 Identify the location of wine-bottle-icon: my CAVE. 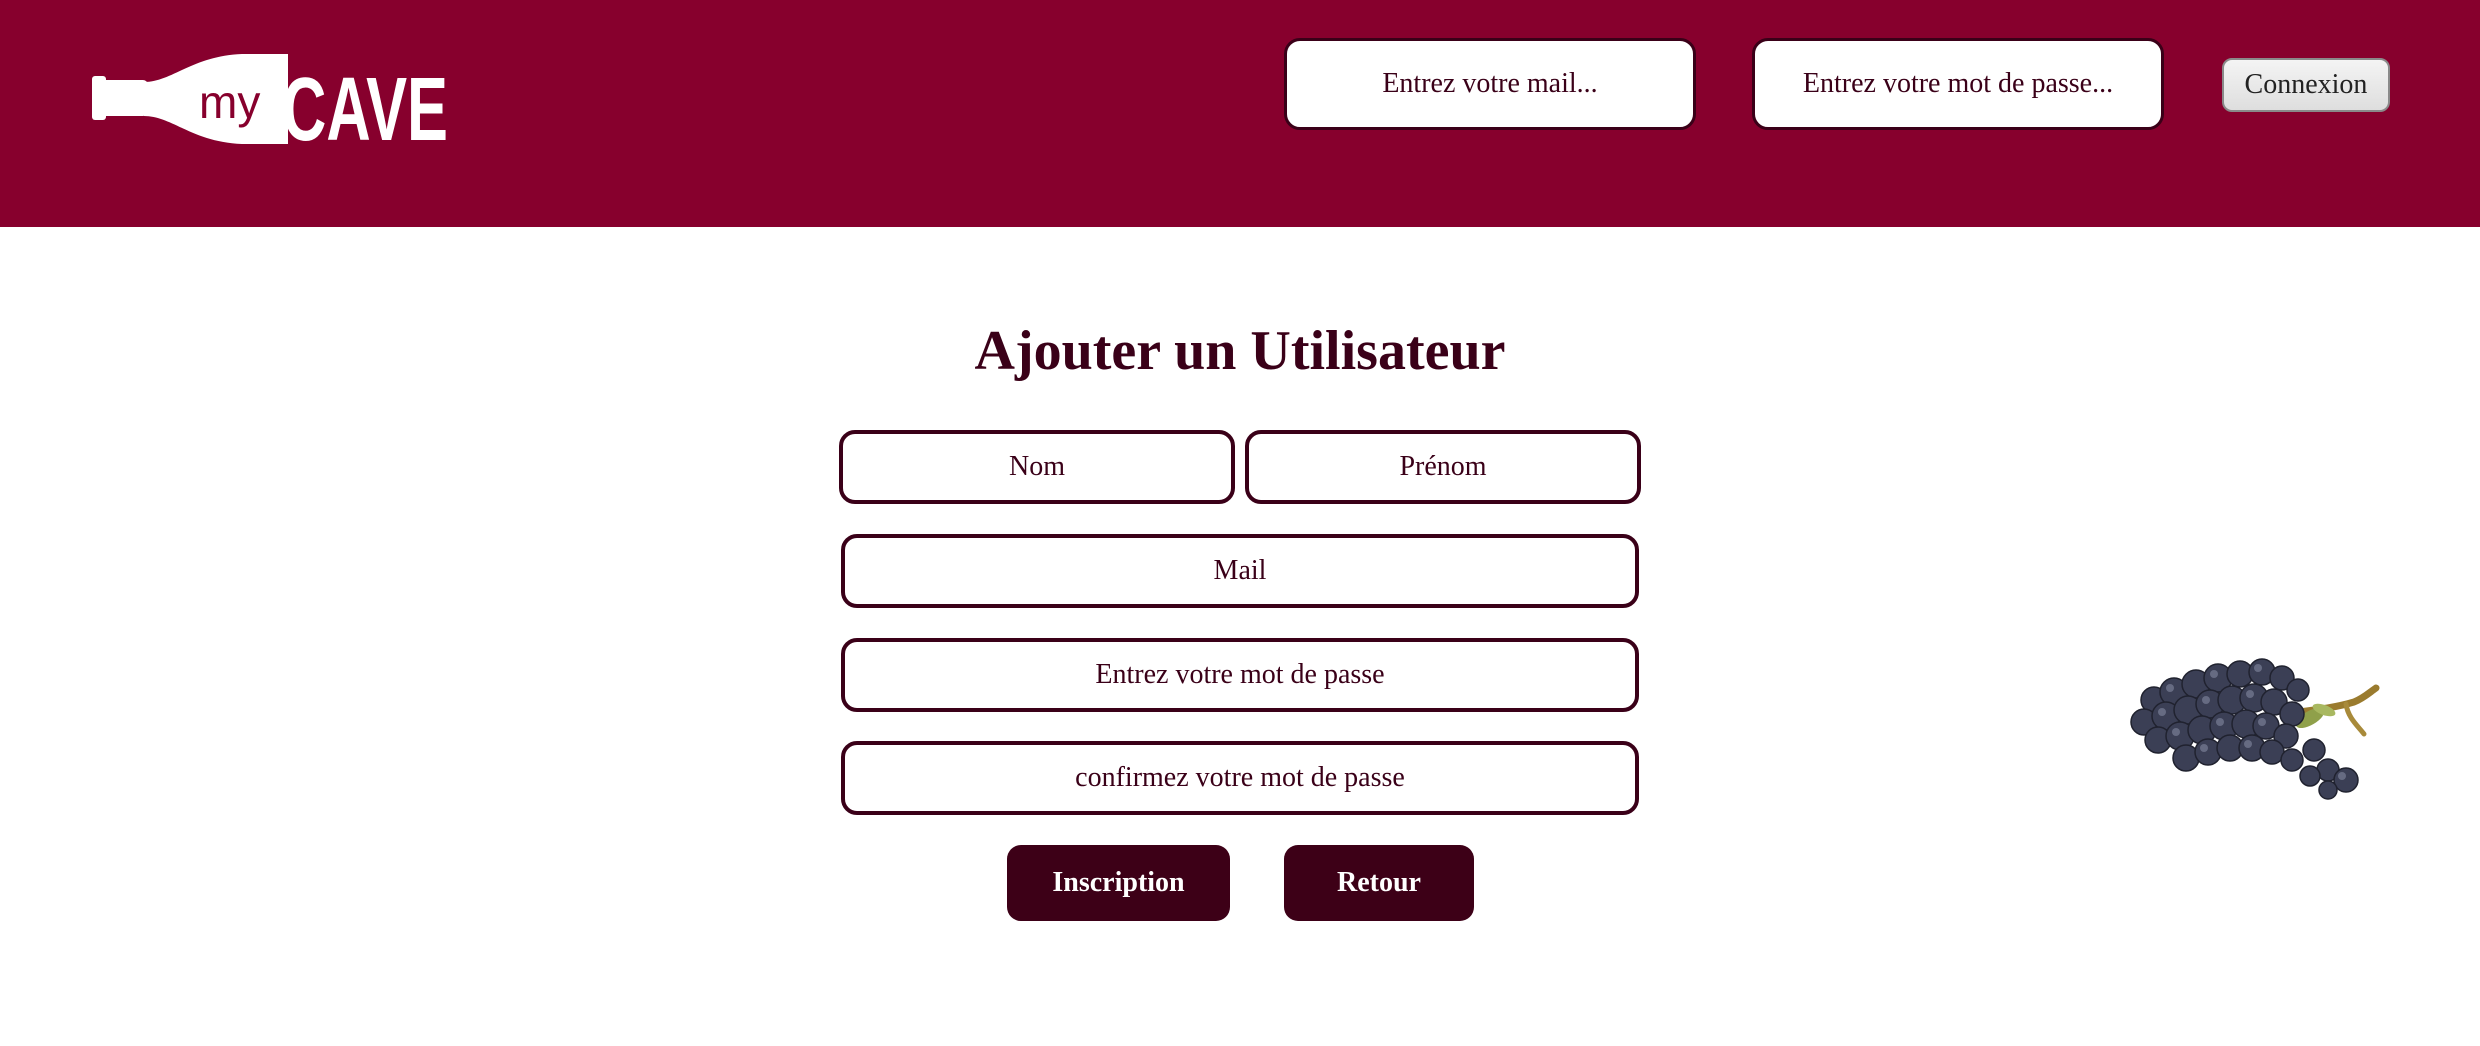
(270, 100).